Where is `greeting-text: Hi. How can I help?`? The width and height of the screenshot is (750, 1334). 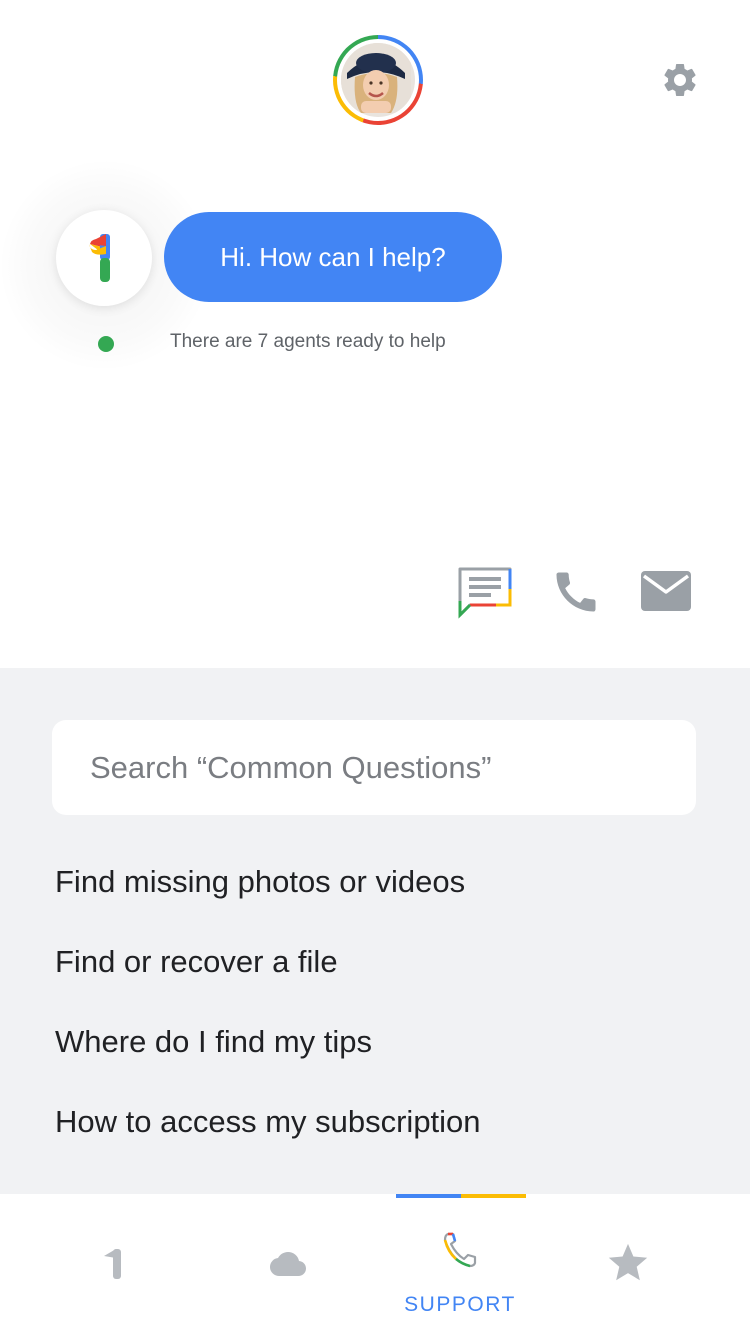 greeting-text: Hi. How can I help? is located at coordinates (333, 256).